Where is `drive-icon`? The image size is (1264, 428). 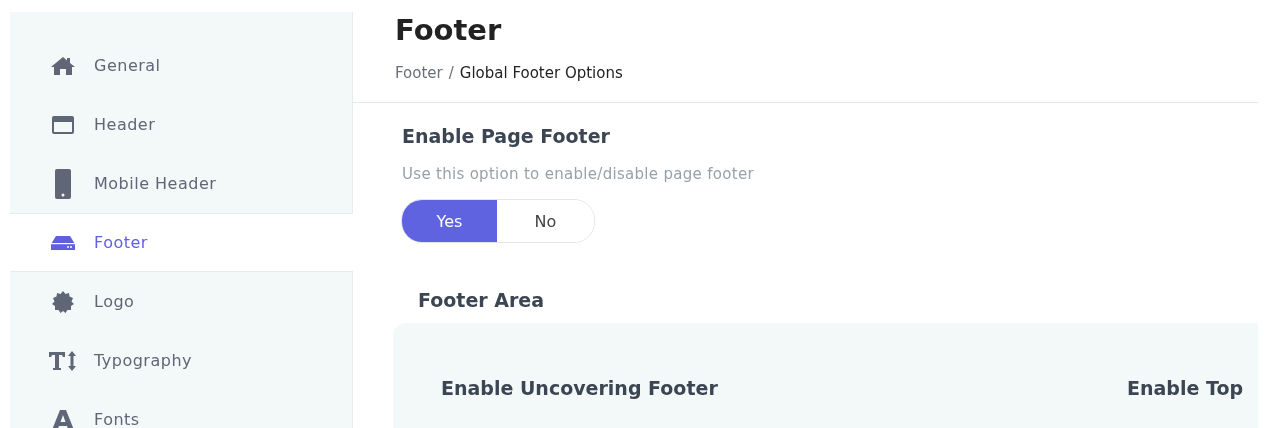 drive-icon is located at coordinates (63, 242).